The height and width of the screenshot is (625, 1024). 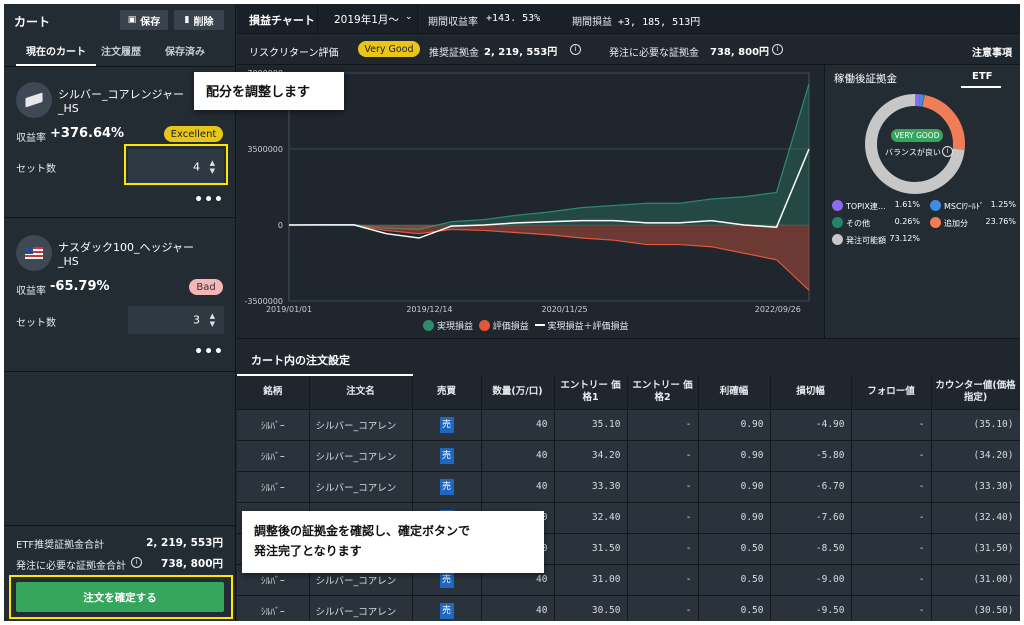 What do you see at coordinates (907, 221) in the screenshot?
I see `legend-value: 0.26%` at bounding box center [907, 221].